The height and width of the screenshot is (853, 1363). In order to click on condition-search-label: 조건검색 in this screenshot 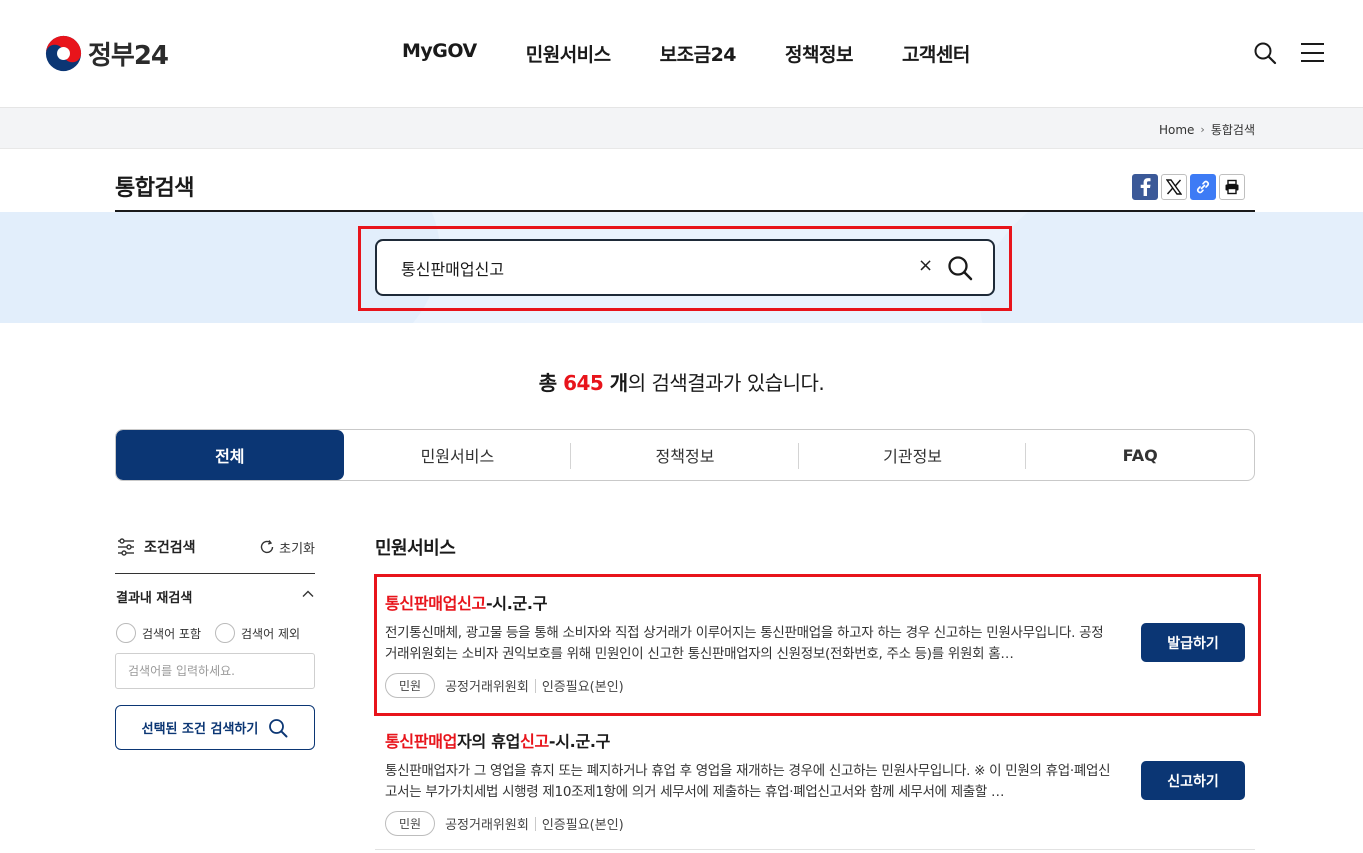, I will do `click(156, 547)`.